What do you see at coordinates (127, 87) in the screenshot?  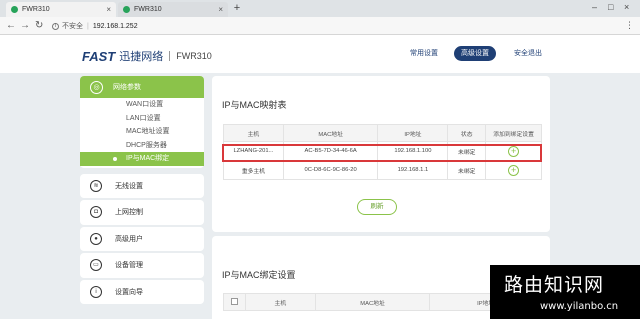 I see `sidebar-item-label: 网络参数` at bounding box center [127, 87].